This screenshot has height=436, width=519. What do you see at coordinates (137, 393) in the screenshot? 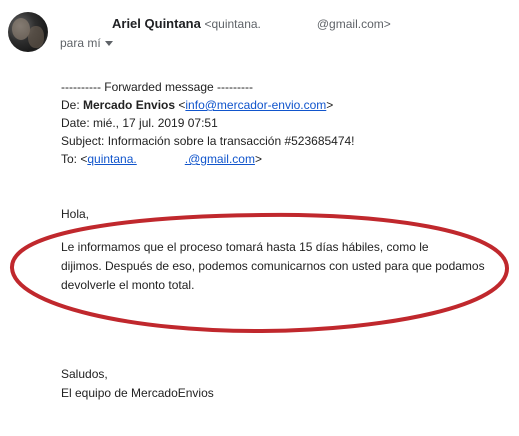
I see `signature: El equipo de MercadoEnvios` at bounding box center [137, 393].